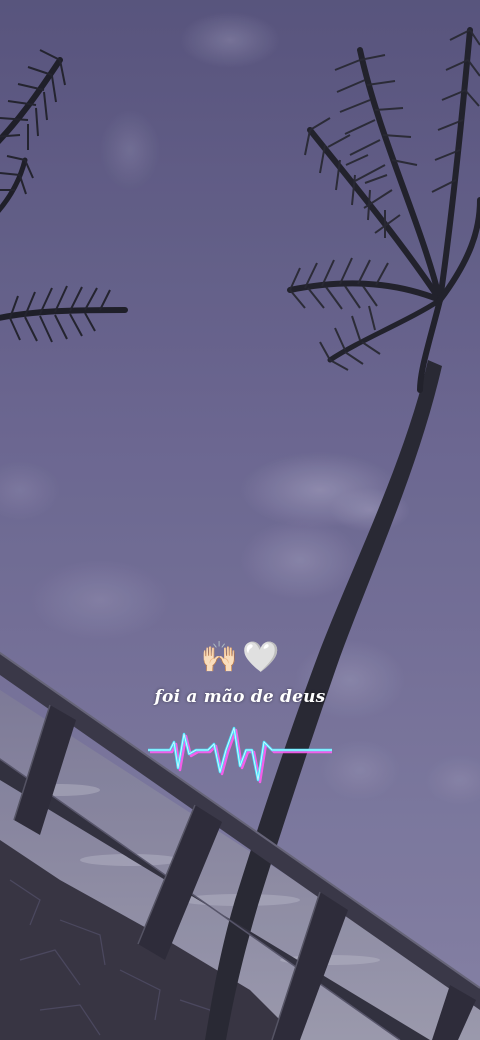 The width and height of the screenshot is (480, 1040). What do you see at coordinates (219, 657) in the screenshot?
I see `raised-hands-icon: 🙌🏻` at bounding box center [219, 657].